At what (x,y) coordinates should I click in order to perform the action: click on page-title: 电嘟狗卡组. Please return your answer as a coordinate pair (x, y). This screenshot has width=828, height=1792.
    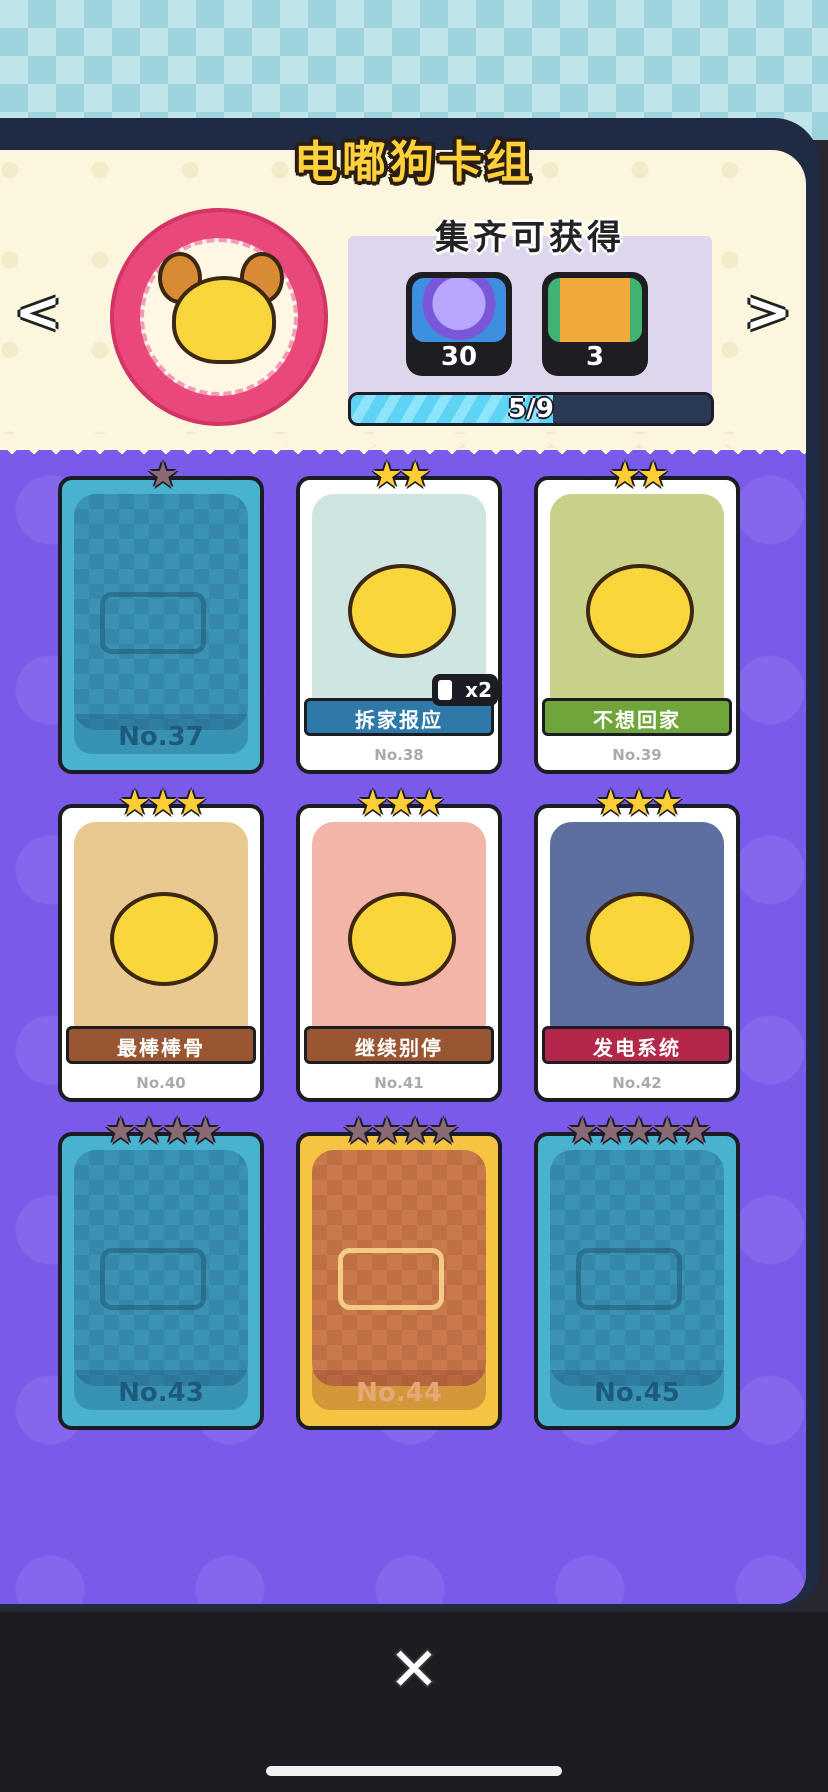
    Looking at the image, I should click on (414, 162).